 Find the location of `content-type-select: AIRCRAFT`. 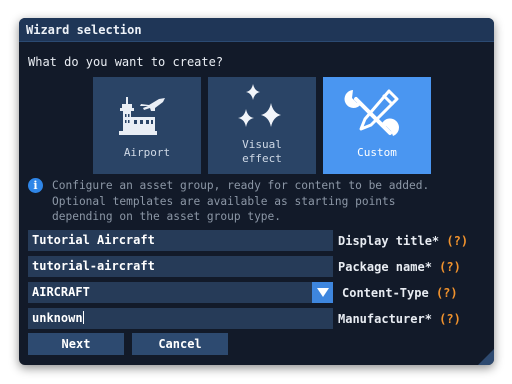

content-type-select: AIRCRAFT is located at coordinates (170, 292).